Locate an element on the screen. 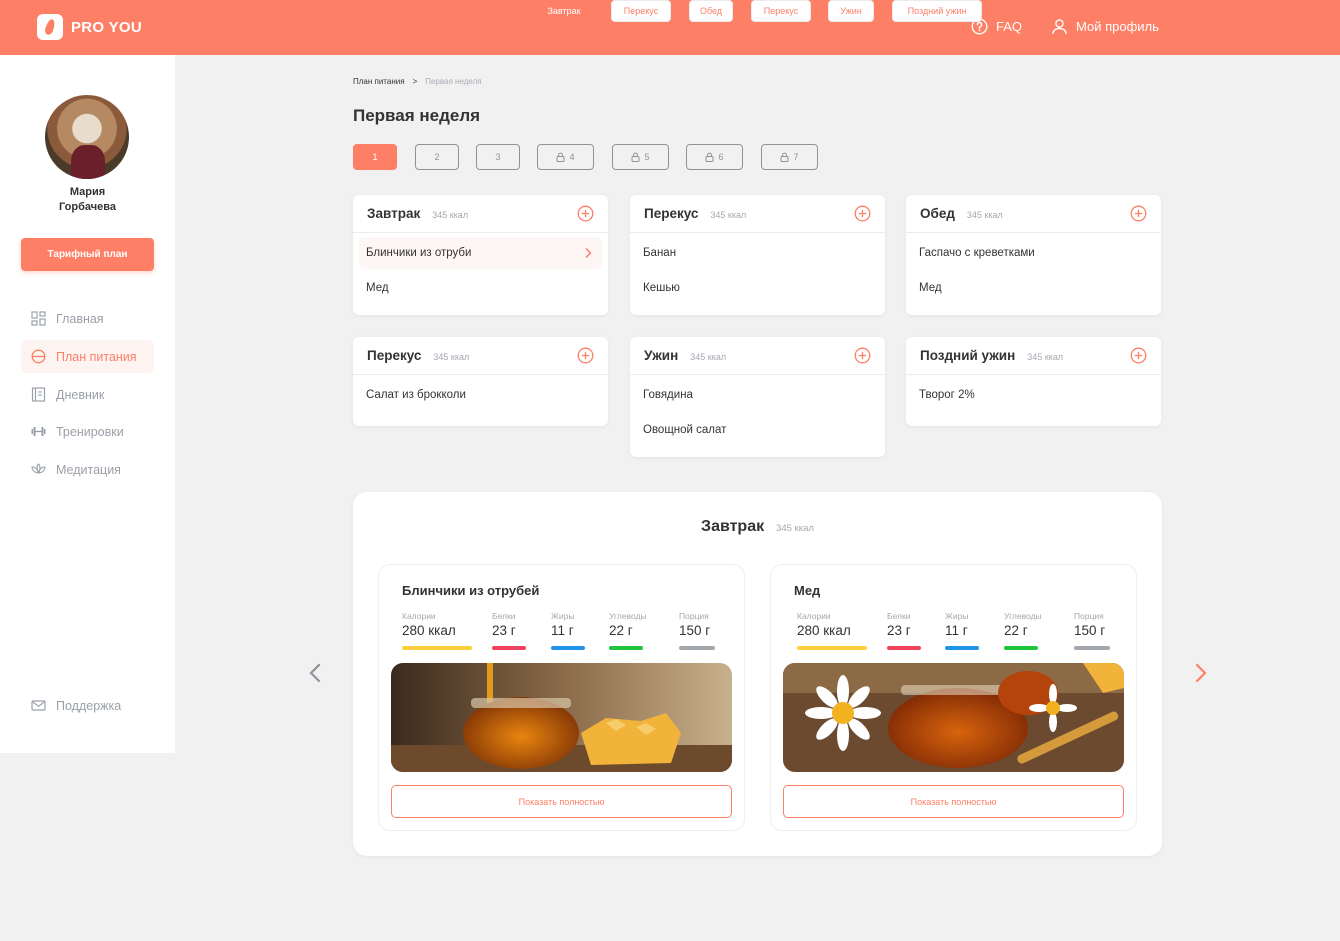 The width and height of the screenshot is (1340, 941). breadcrumb-root: План питания is located at coordinates (379, 81).